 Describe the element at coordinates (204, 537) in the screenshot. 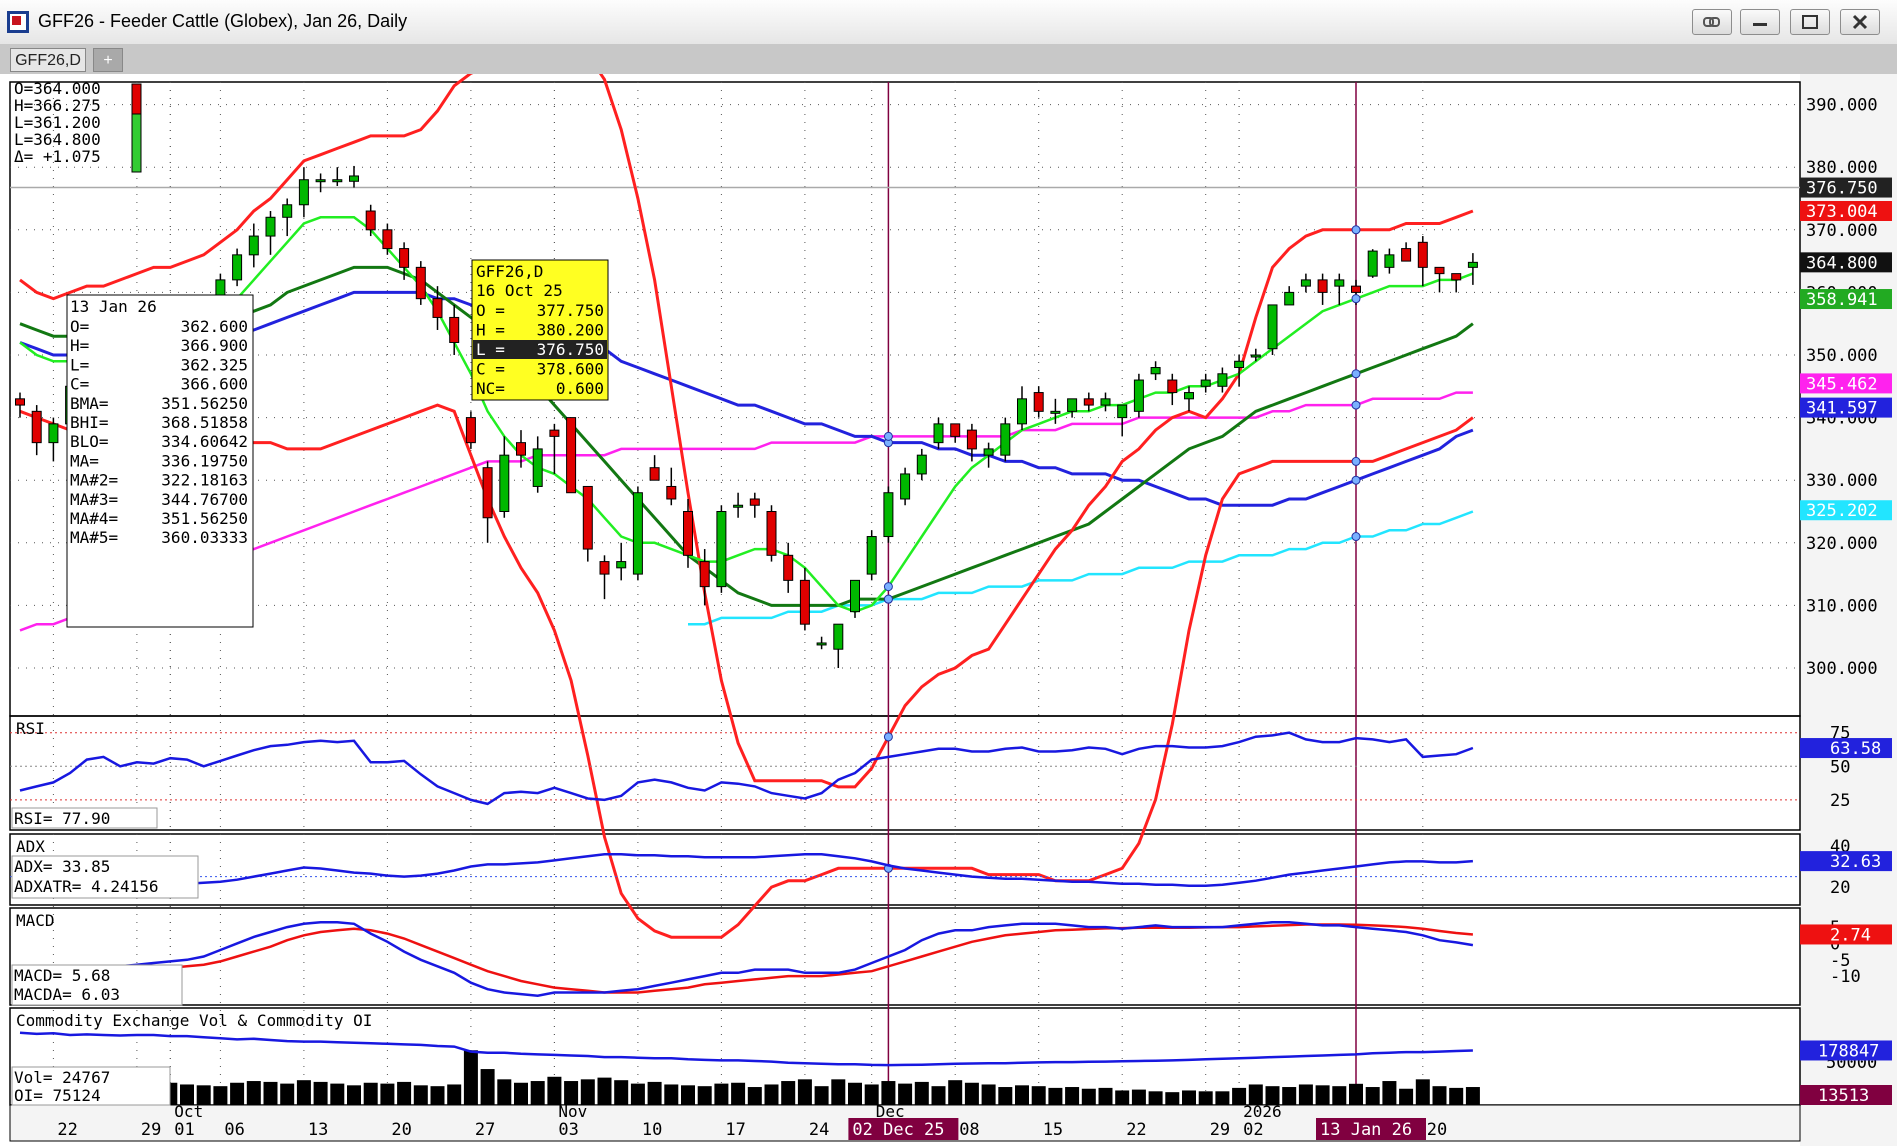

I see `data-window-value: 360.03333` at that location.